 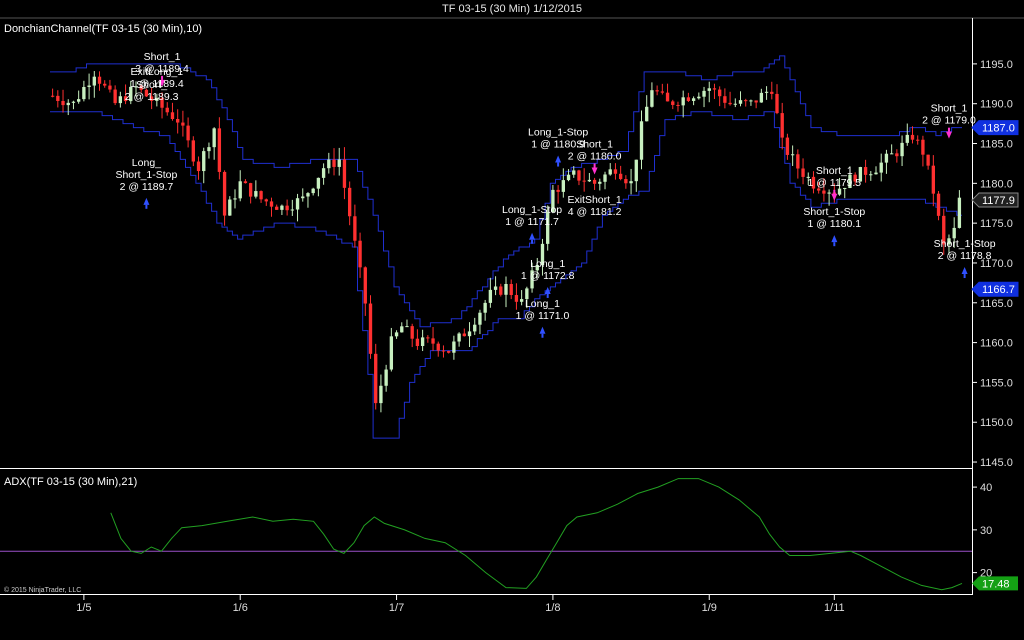 I want to click on price-tick-label: 1175.0, so click(x=996, y=224).